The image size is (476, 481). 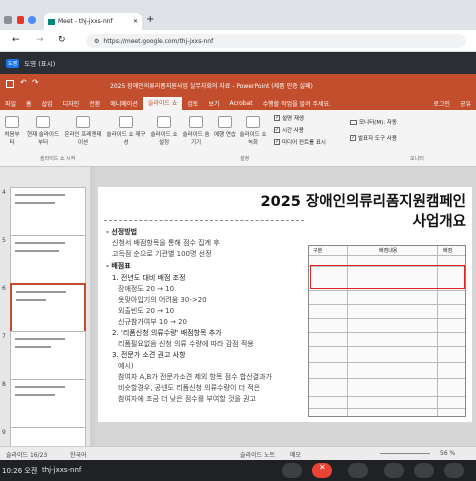 What do you see at coordinates (405, 453) in the screenshot?
I see `zoom-slider` at bounding box center [405, 453].